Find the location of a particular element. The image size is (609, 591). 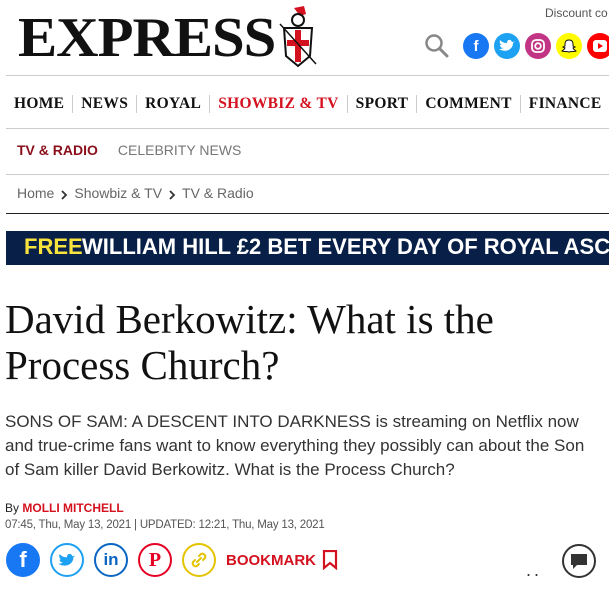

sub-nav: TV & RADIO CELEBRITY NEWS is located at coordinates (129, 150).